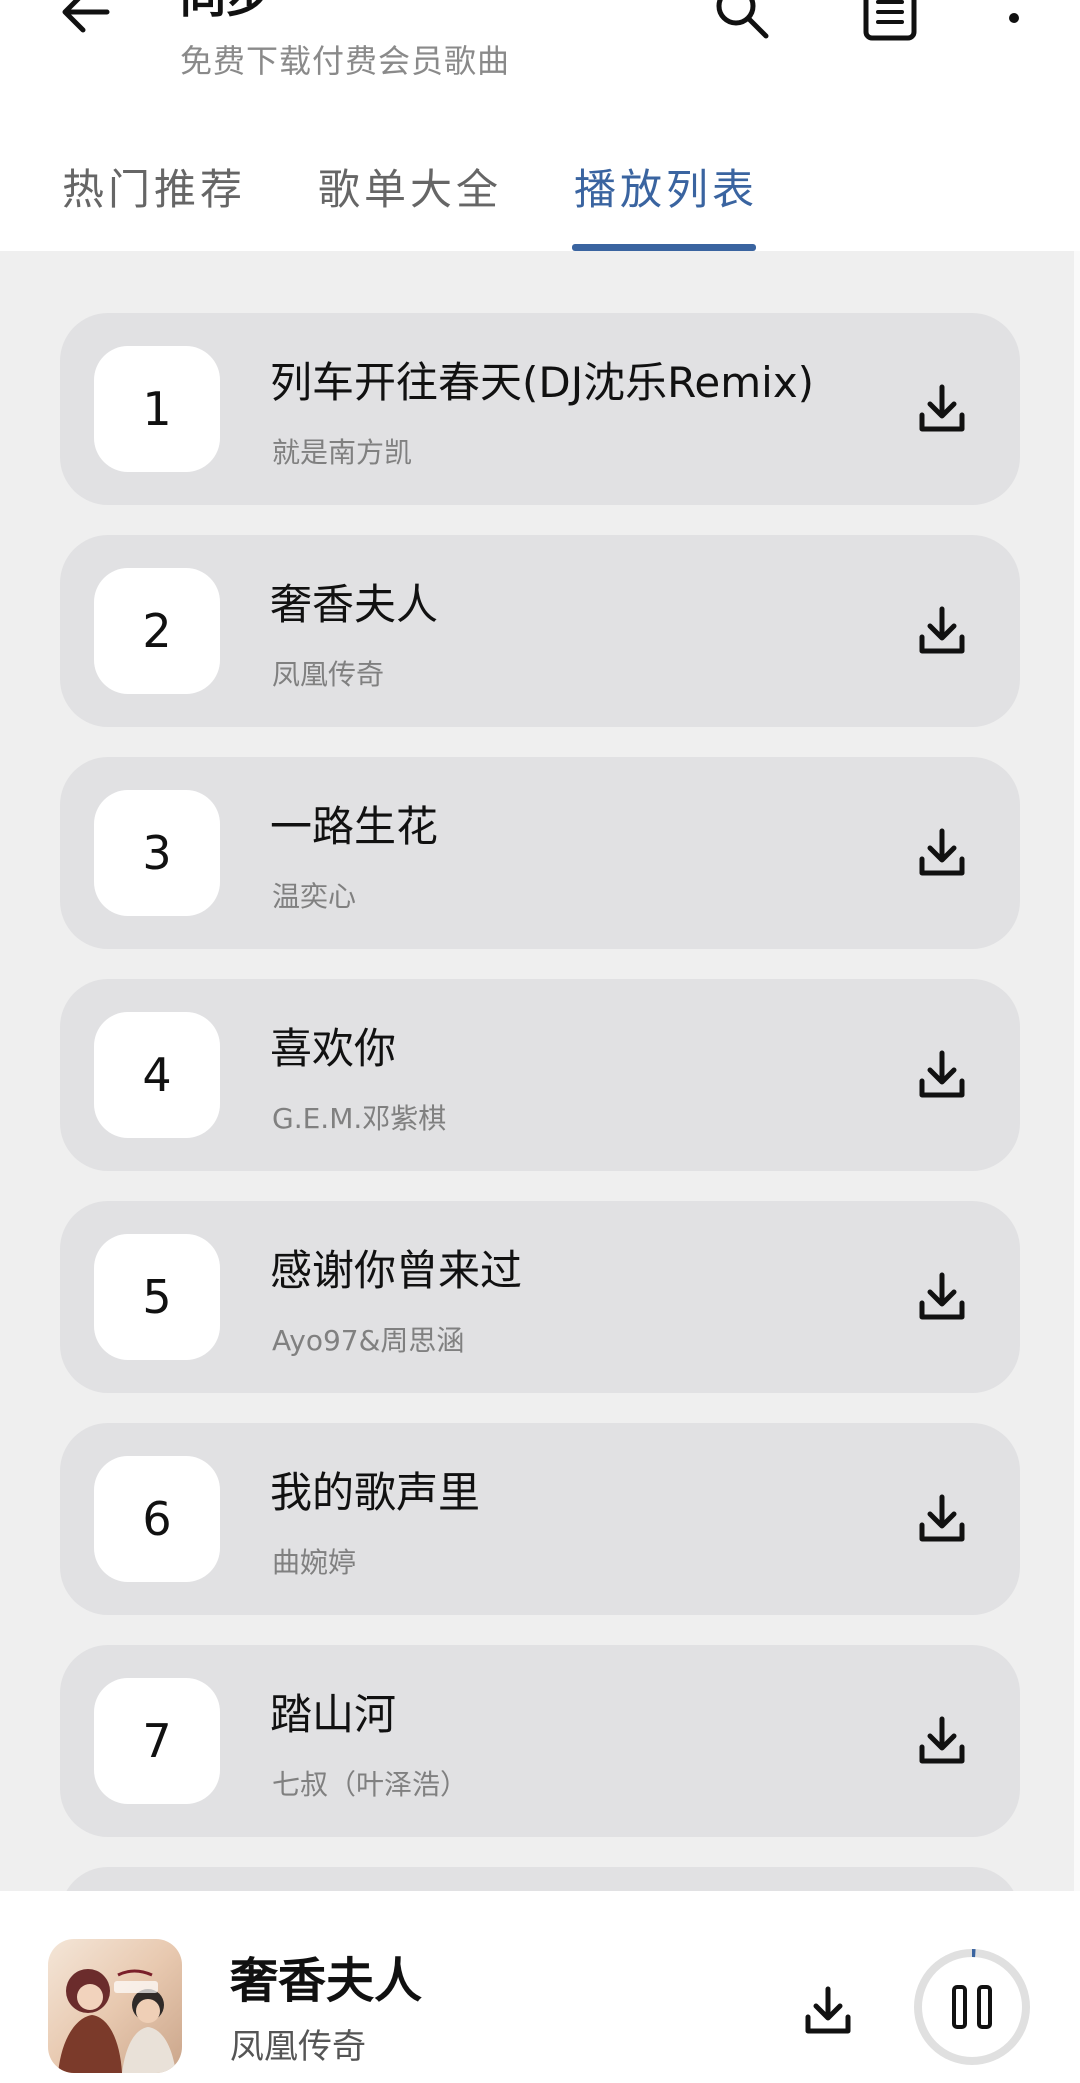  What do you see at coordinates (1022, 22) in the screenshot?
I see `more-button` at bounding box center [1022, 22].